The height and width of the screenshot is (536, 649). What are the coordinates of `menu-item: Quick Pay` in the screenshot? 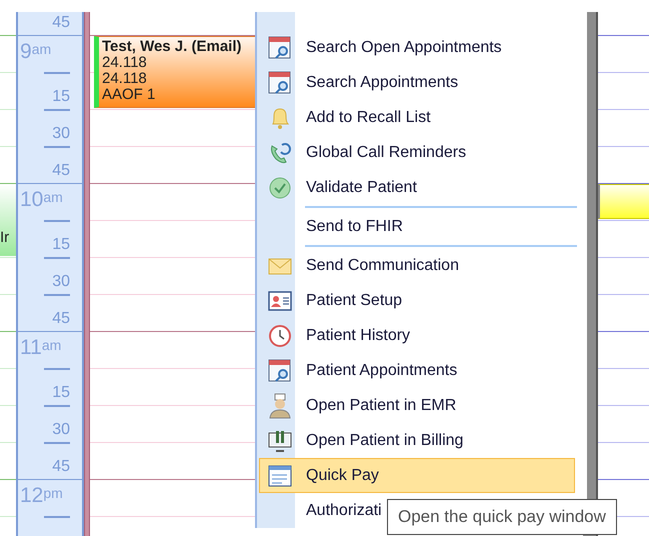 It's located at (417, 475).